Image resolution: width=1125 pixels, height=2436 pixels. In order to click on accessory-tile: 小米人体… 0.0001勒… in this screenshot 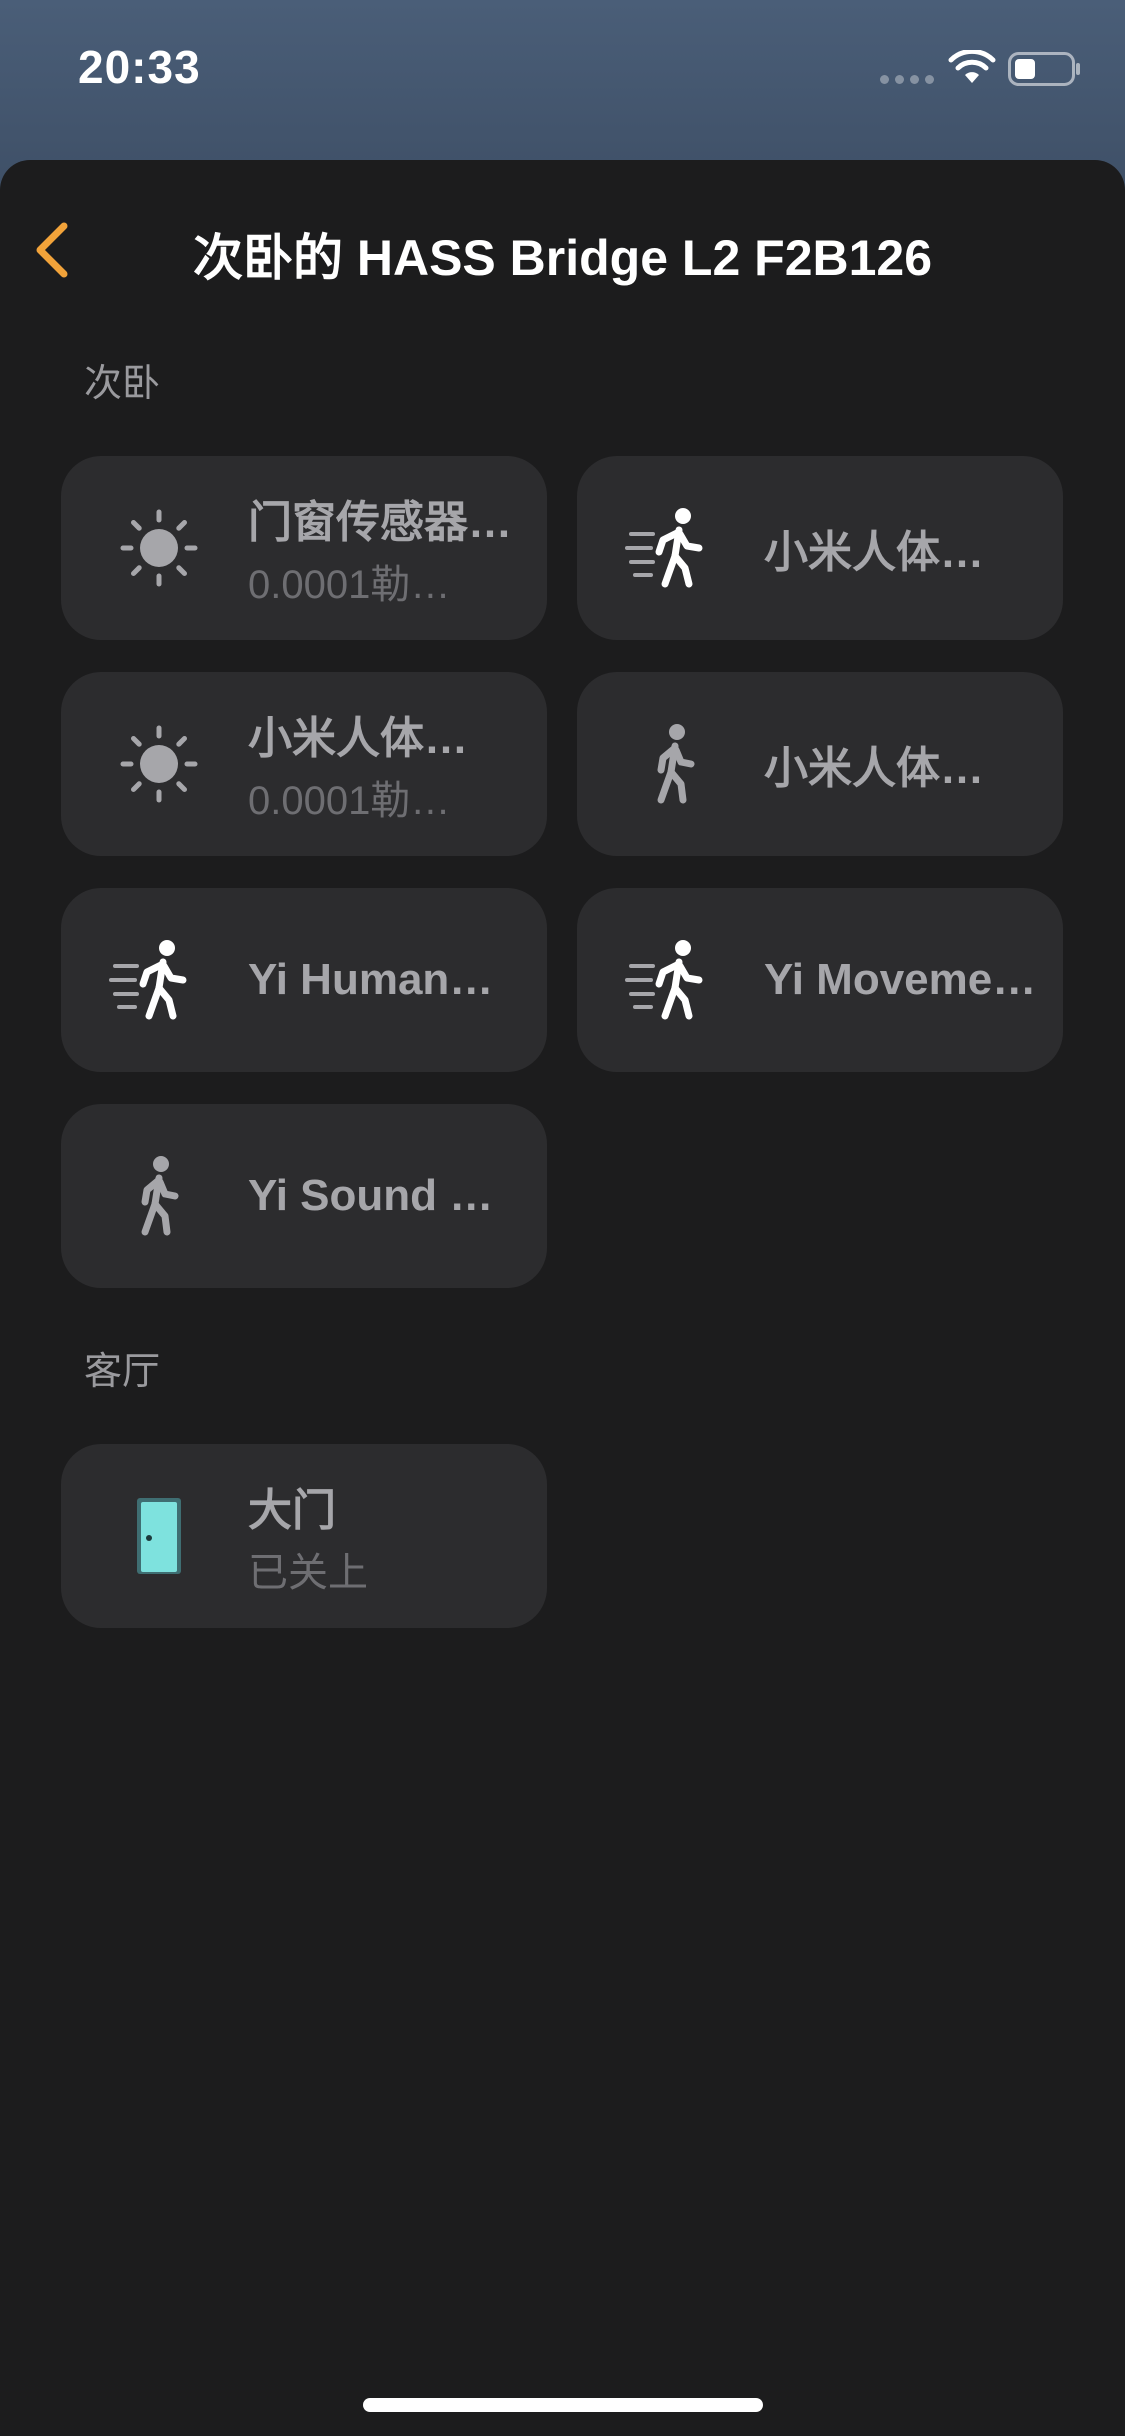, I will do `click(304, 764)`.